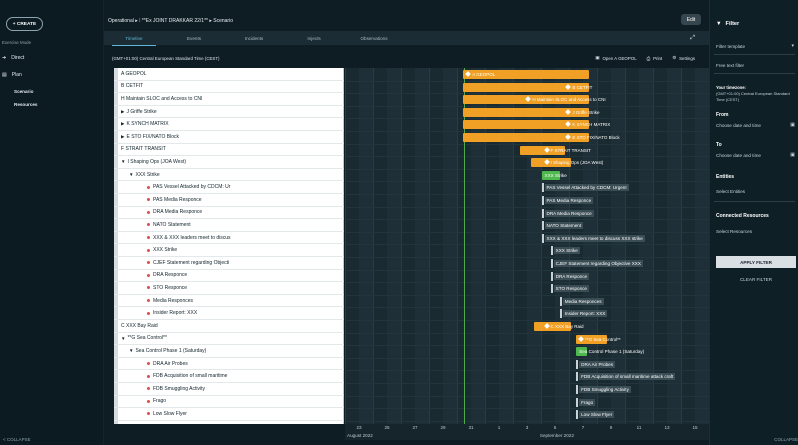 The image size is (798, 445). Describe the element at coordinates (596, 263) in the screenshot. I see `event-marker: CJEF Statement regarding Objective XXX` at that location.